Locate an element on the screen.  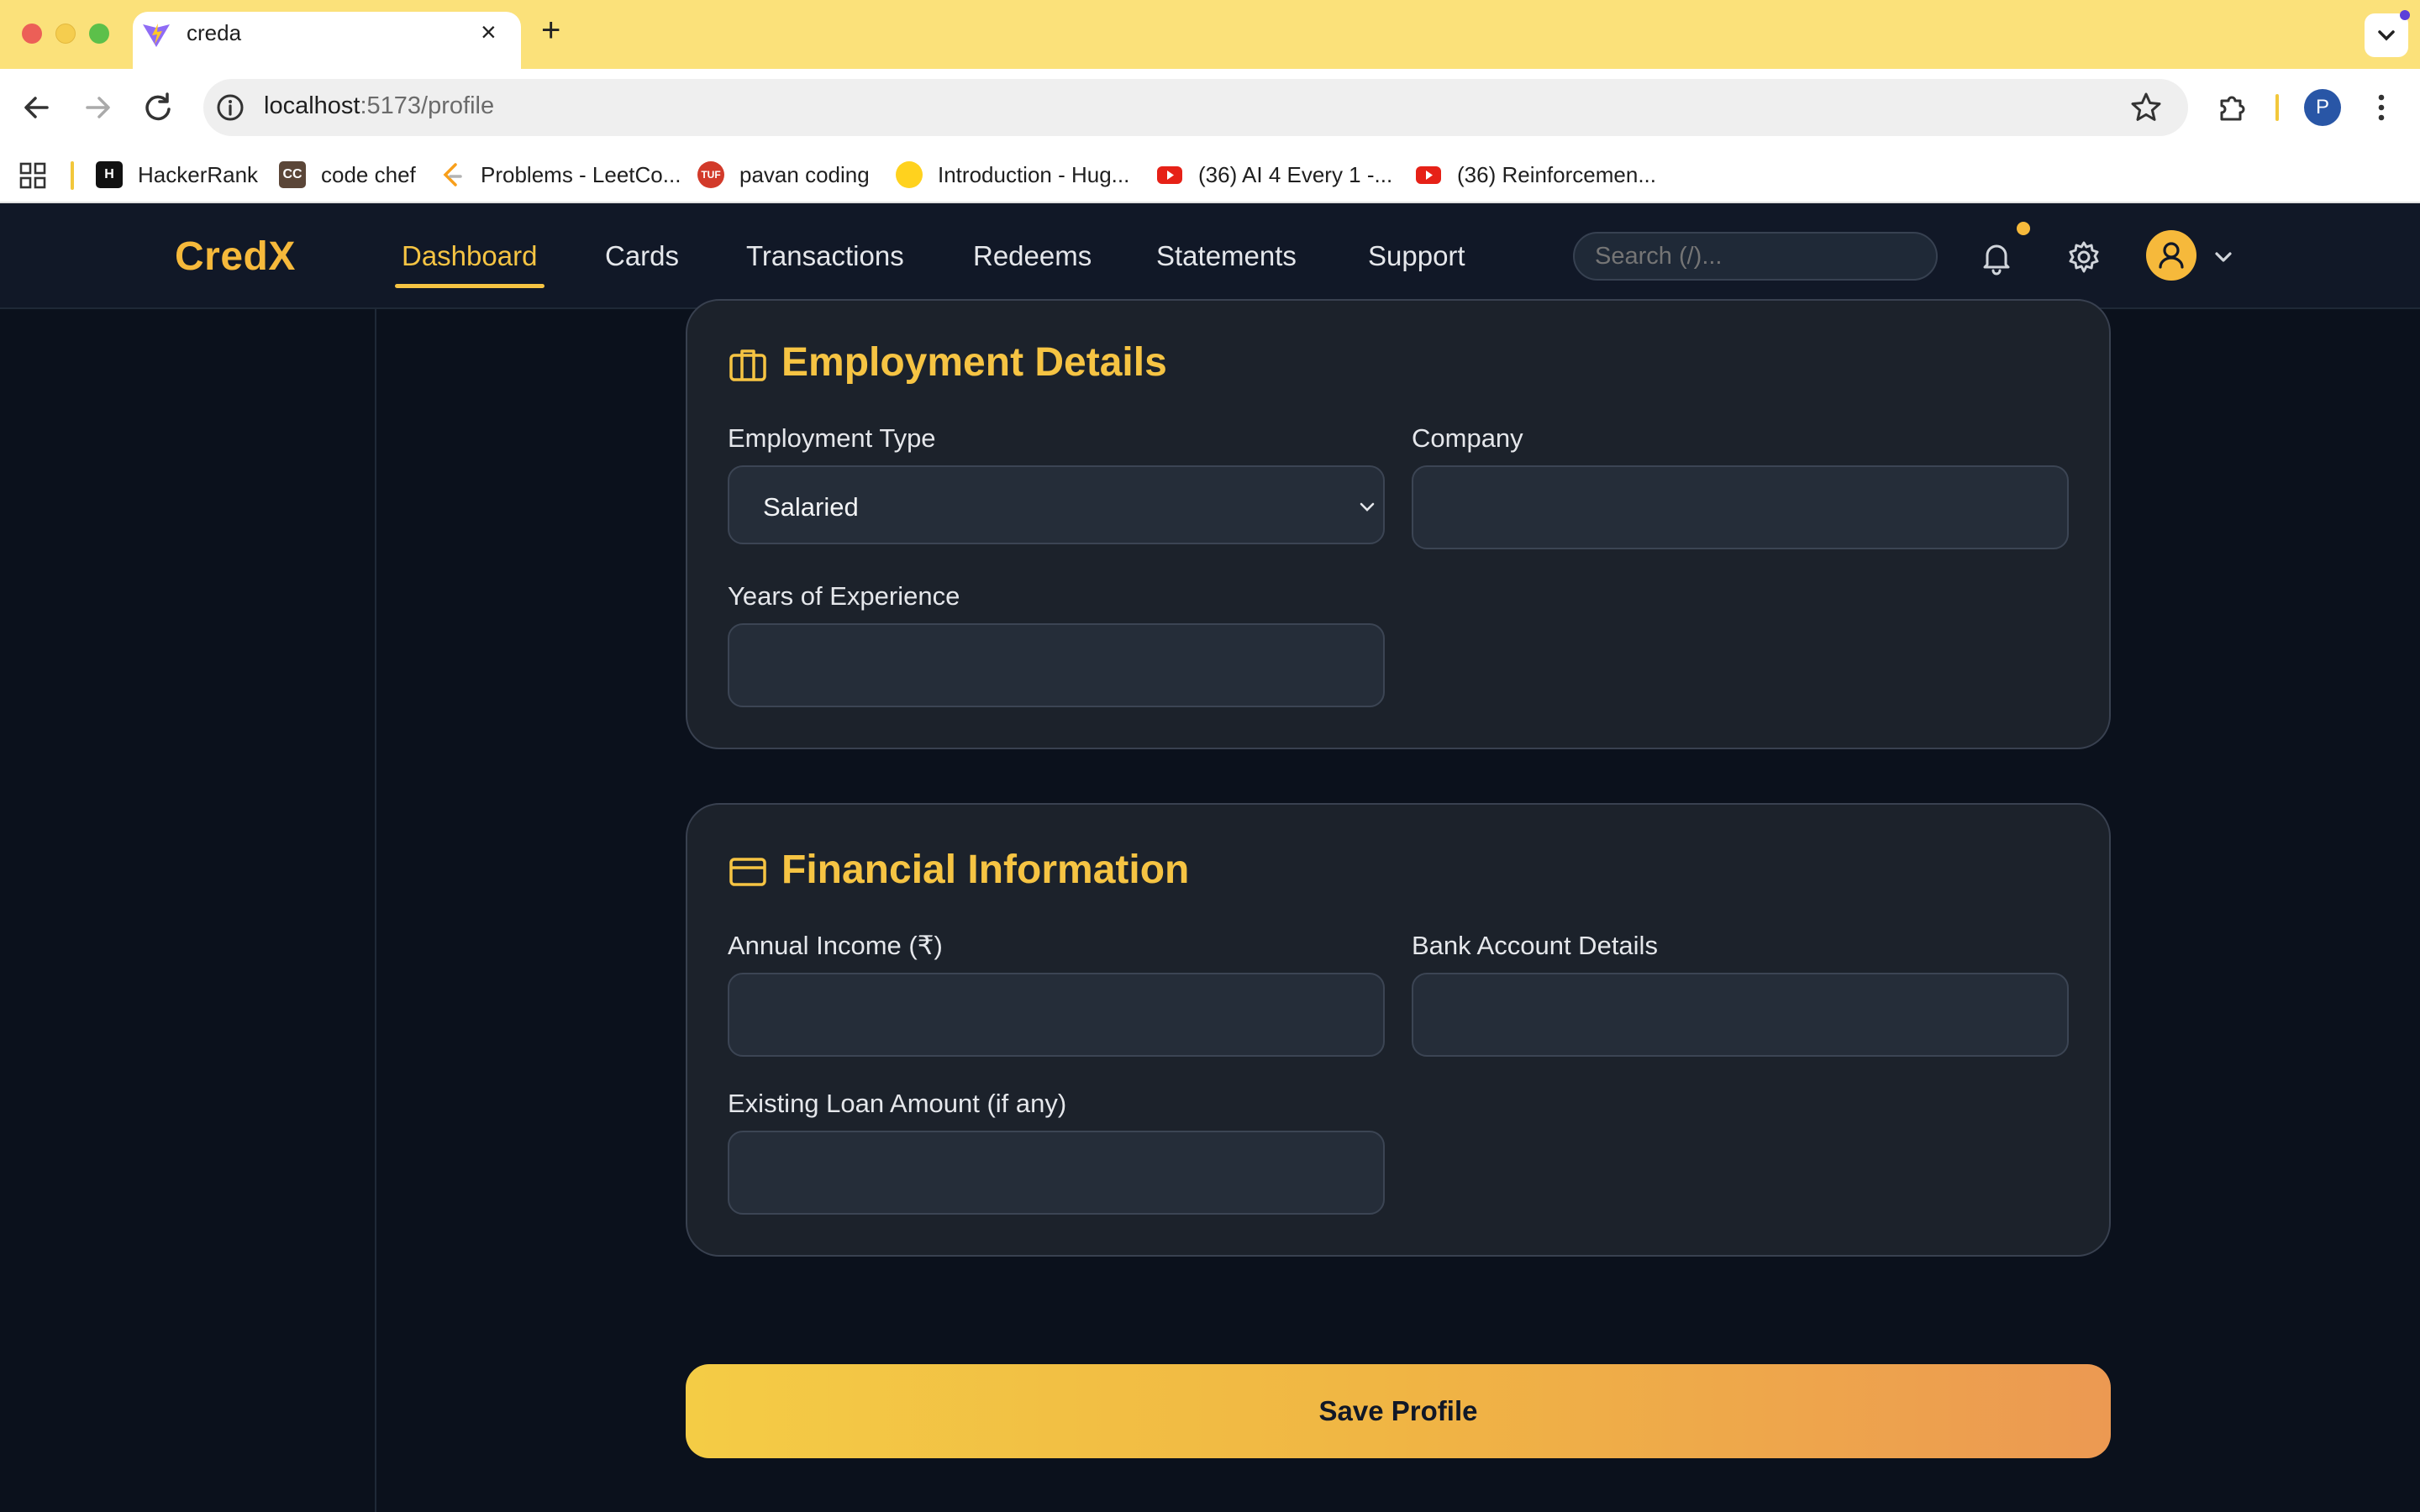
financial-title: Financial Information is located at coordinates (986, 870).